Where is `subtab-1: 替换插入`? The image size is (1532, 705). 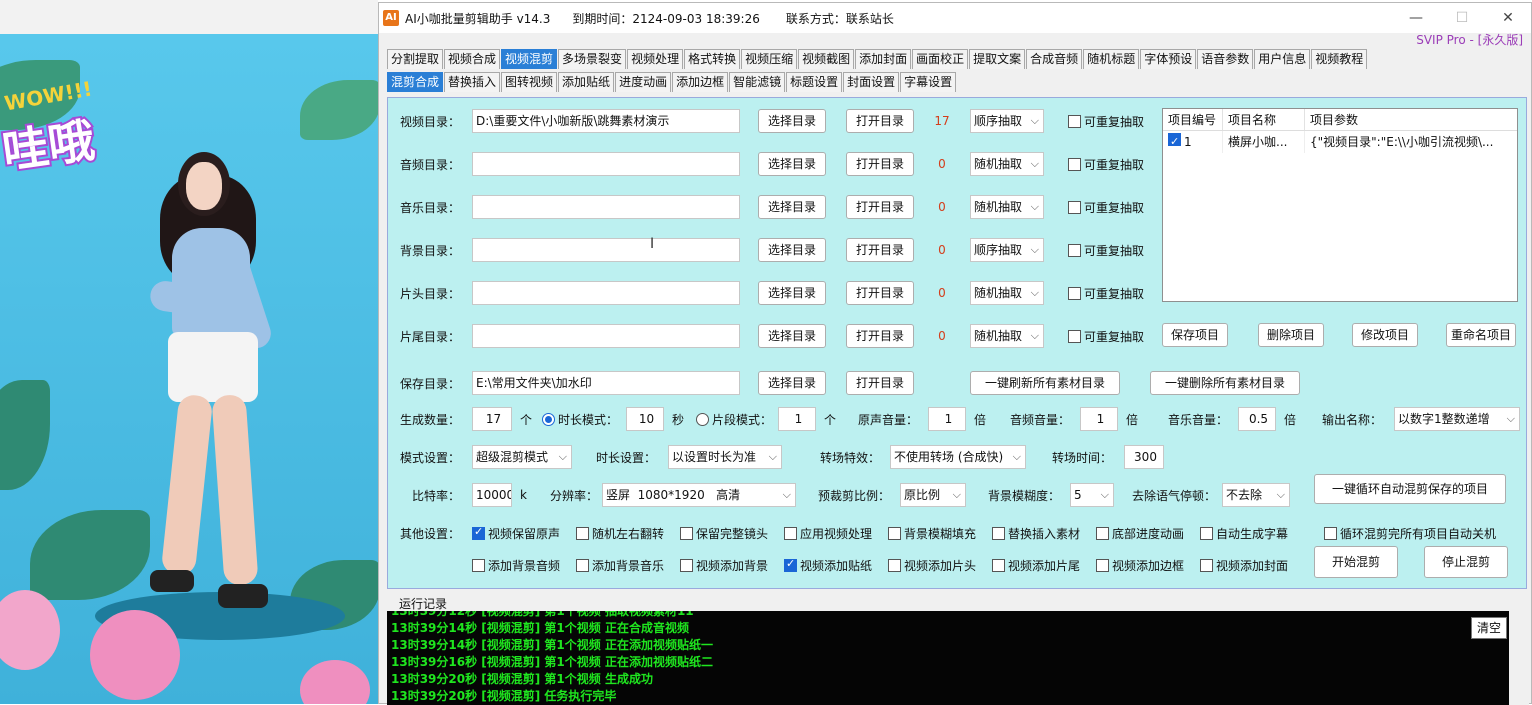 subtab-1: 替换插入 is located at coordinates (472, 82).